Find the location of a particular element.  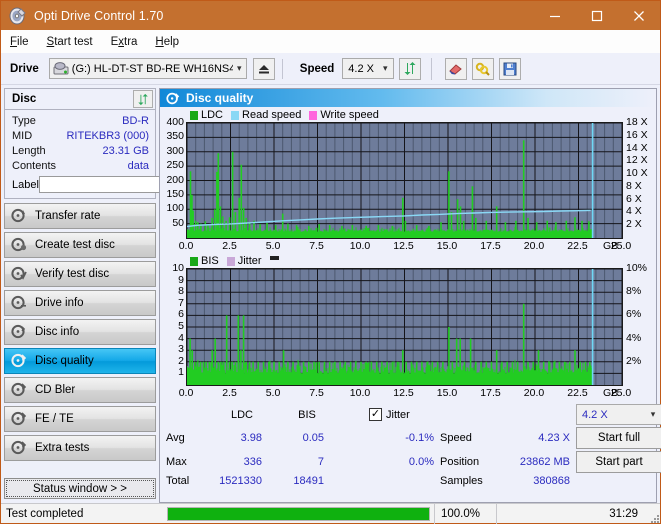

speed-select: 4.2 X ▾ is located at coordinates (368, 68).